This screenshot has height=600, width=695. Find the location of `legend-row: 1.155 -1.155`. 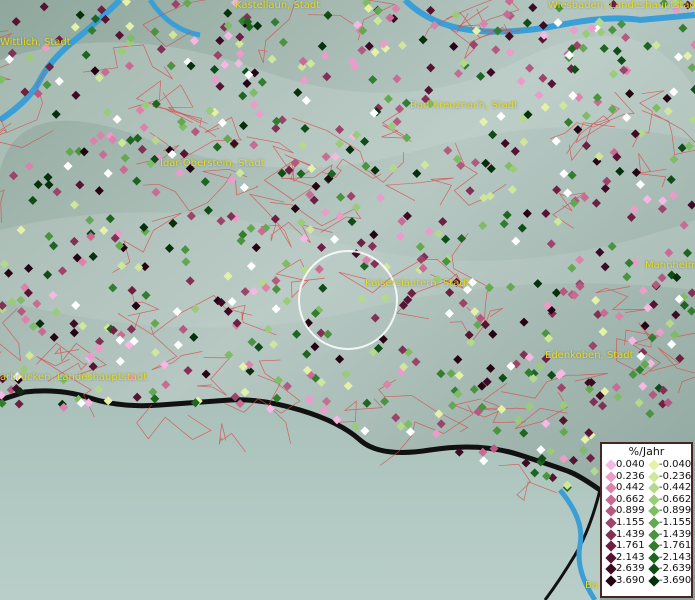

legend-row: 1.155 -1.155 is located at coordinates (646, 523).